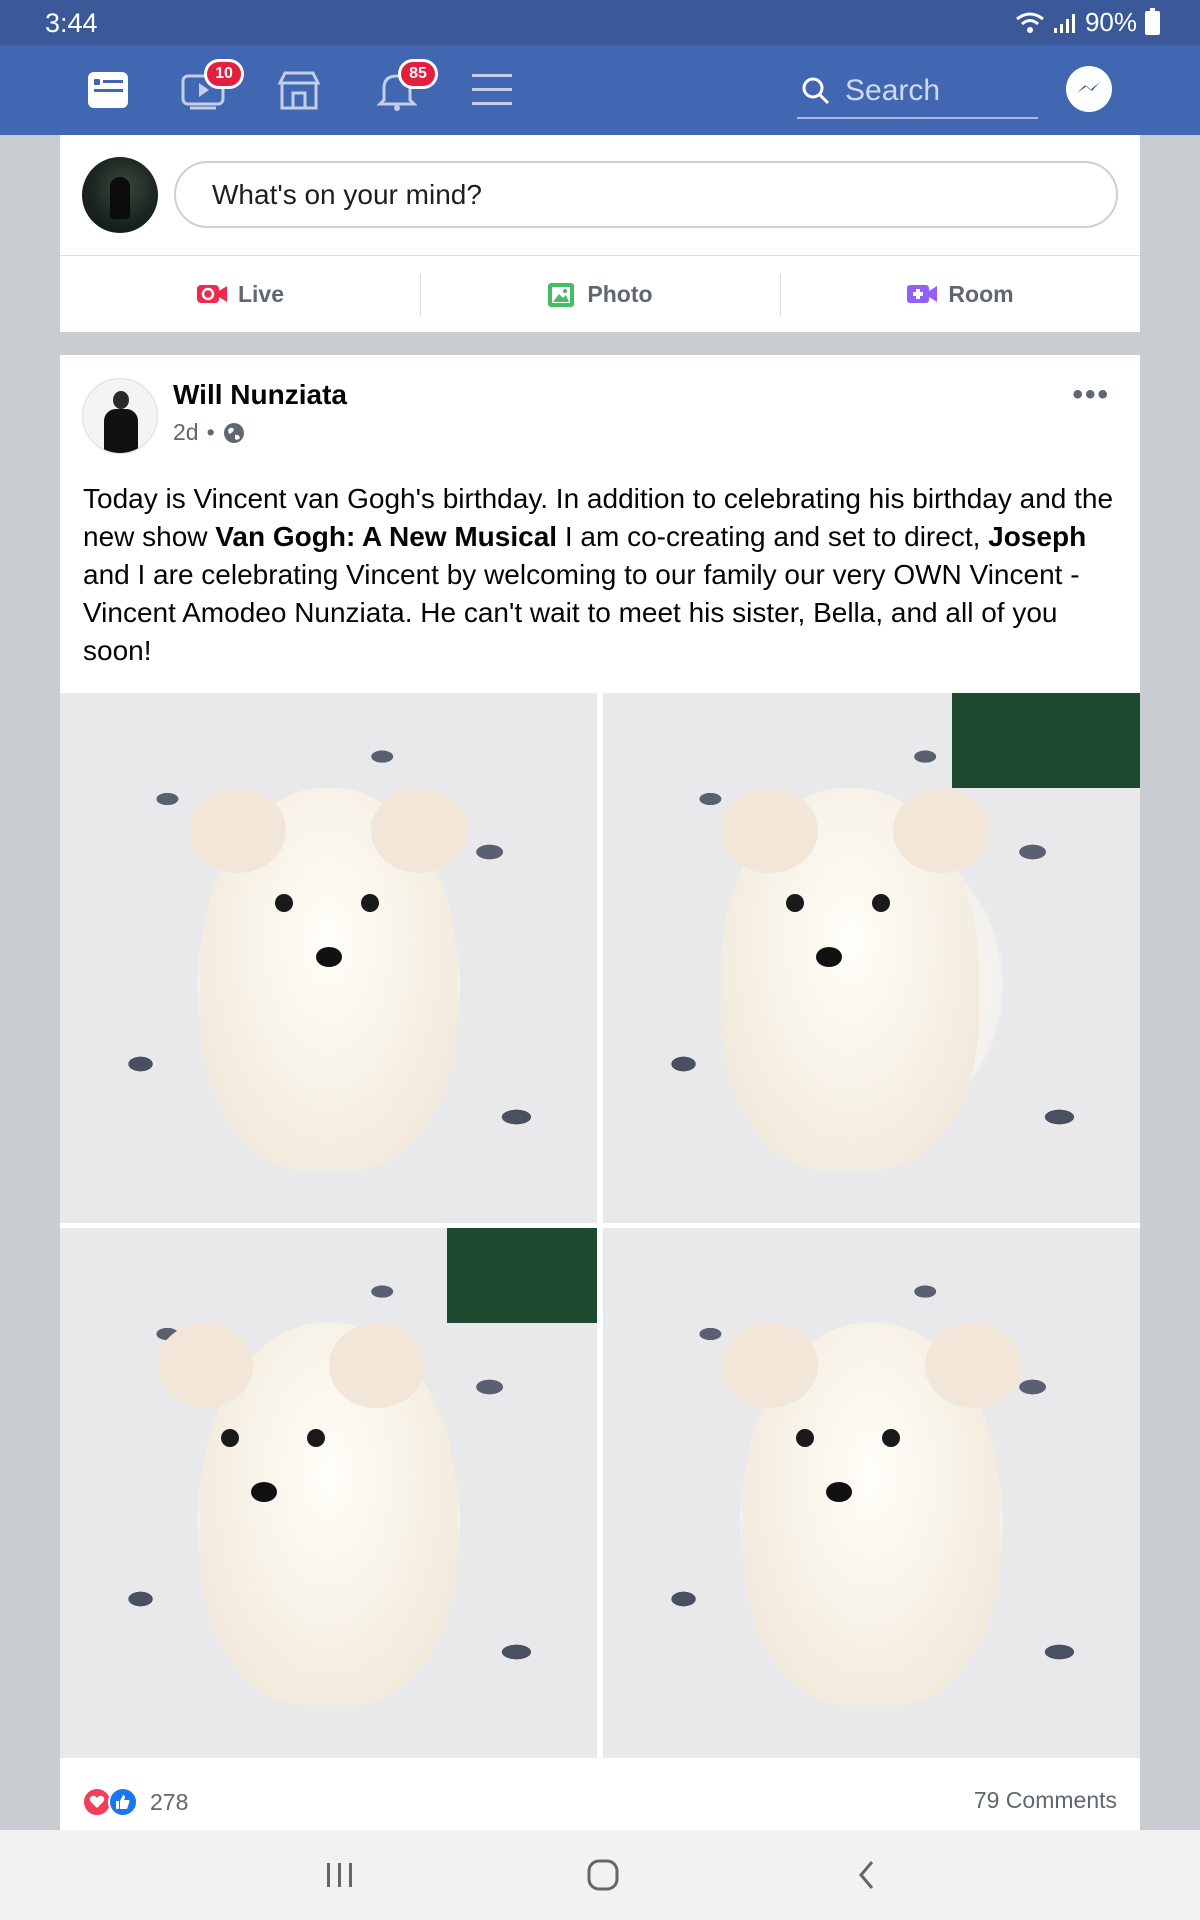 Image resolution: width=1200 pixels, height=1920 pixels. Describe the element at coordinates (260, 395) in the screenshot. I see `author-name: Will Nunziata` at that location.